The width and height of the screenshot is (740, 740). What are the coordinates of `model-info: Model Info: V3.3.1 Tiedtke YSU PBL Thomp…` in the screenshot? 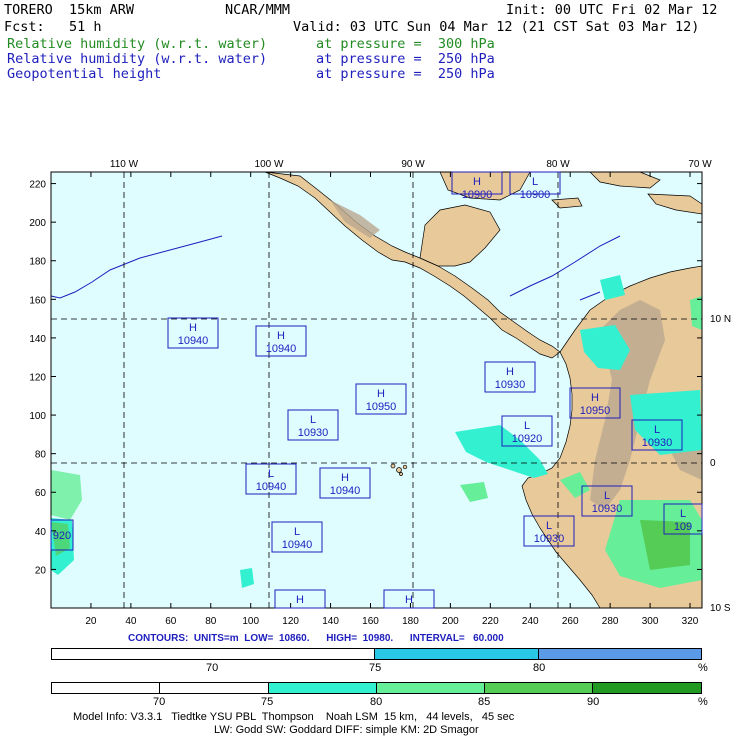 It's located at (294, 717).